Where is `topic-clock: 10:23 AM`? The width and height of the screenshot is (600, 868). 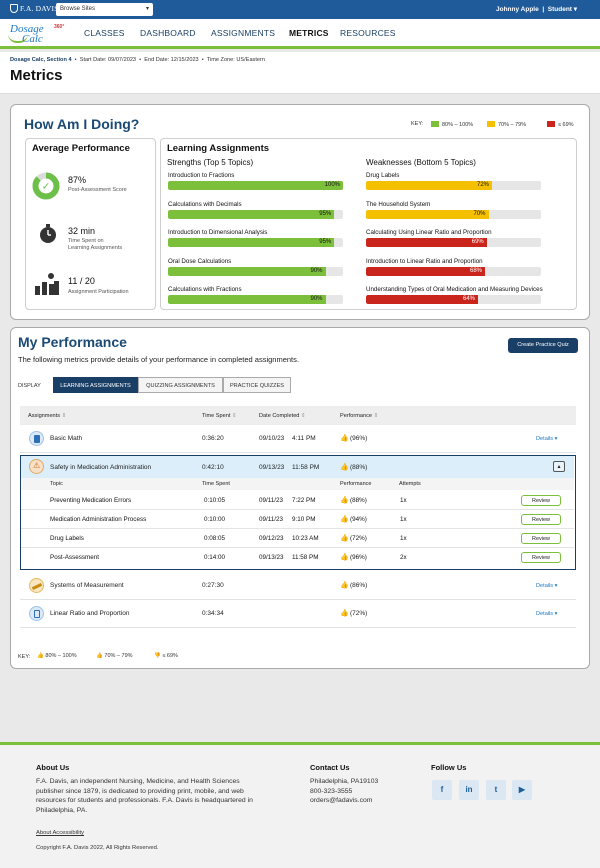
topic-clock: 10:23 AM is located at coordinates (305, 538).